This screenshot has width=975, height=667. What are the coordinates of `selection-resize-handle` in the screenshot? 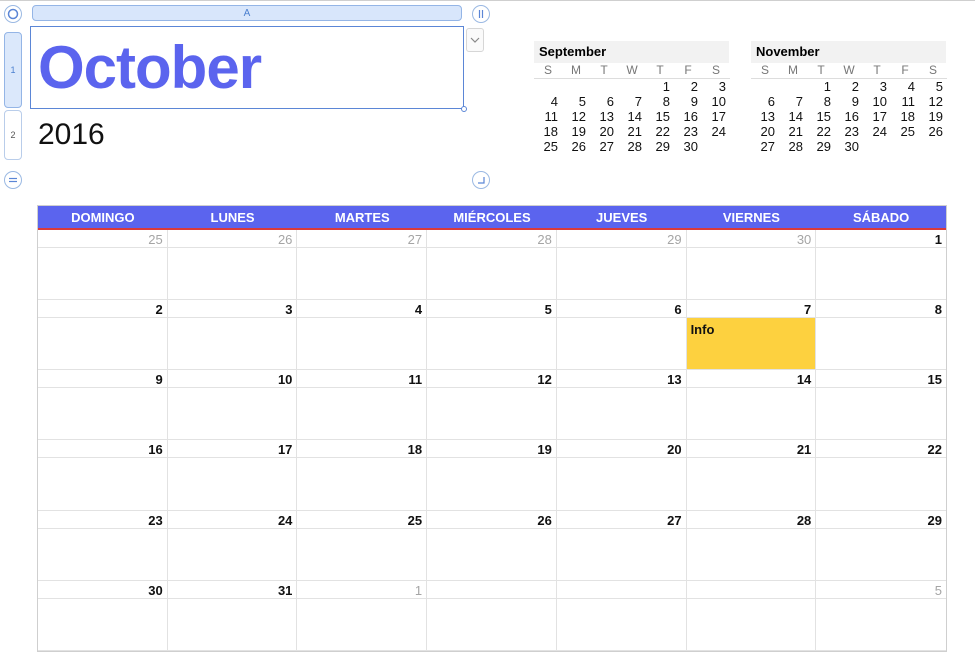 It's located at (464, 109).